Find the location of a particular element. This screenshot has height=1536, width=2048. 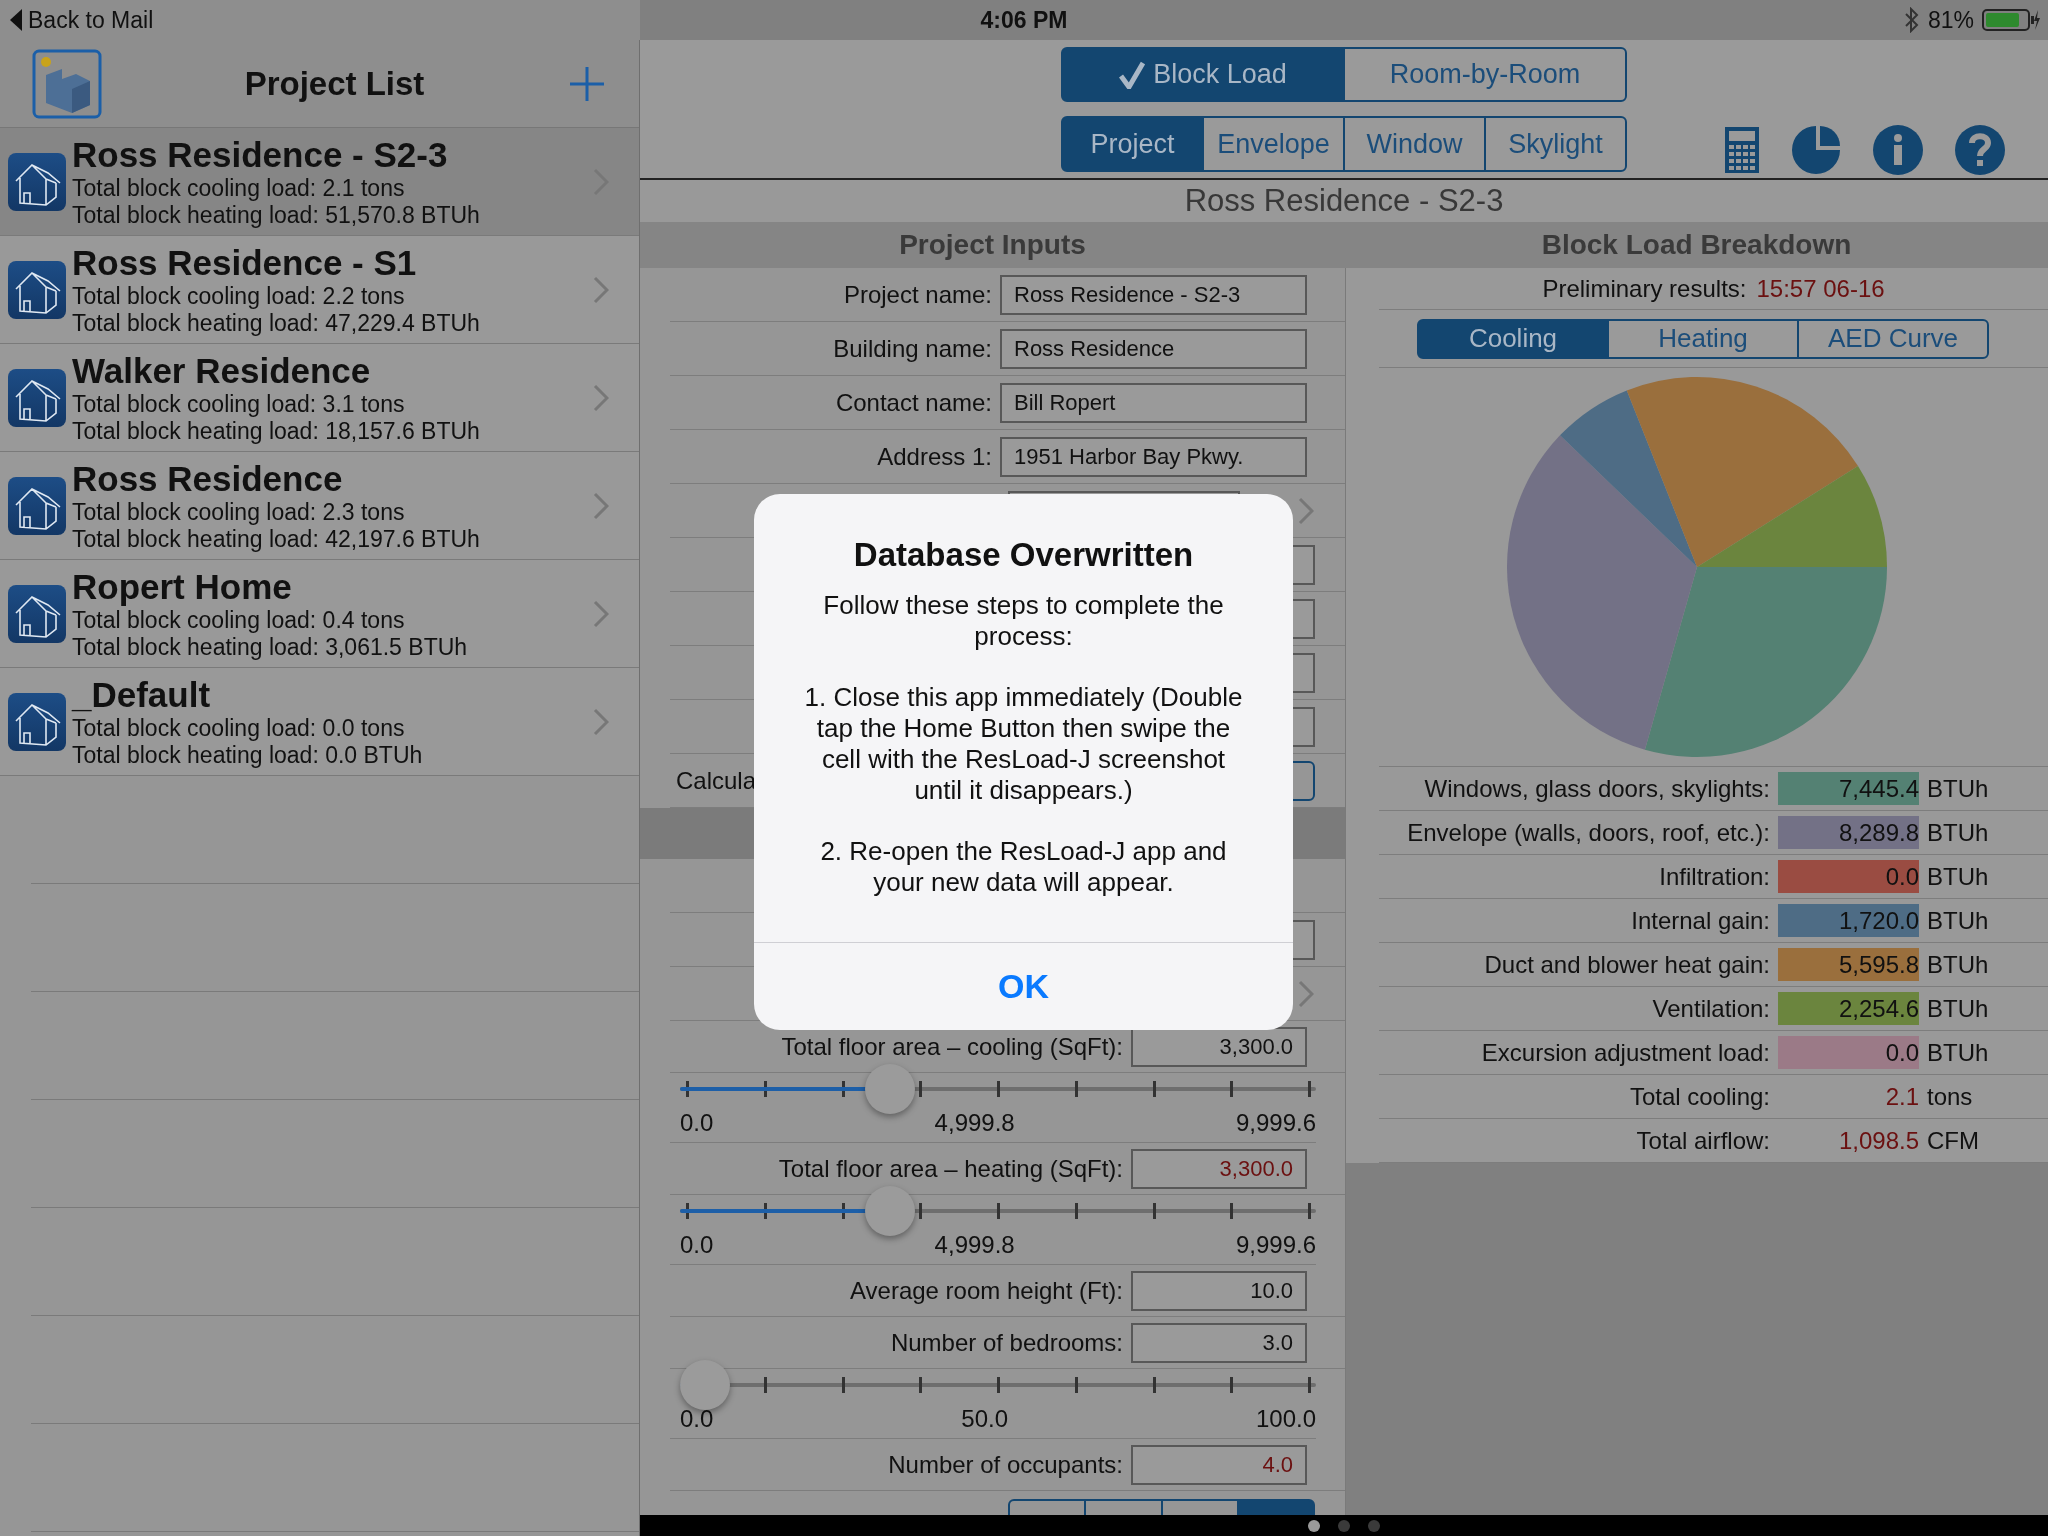

breakdown-label: Excursion adjustment load: is located at coordinates (1625, 1052).